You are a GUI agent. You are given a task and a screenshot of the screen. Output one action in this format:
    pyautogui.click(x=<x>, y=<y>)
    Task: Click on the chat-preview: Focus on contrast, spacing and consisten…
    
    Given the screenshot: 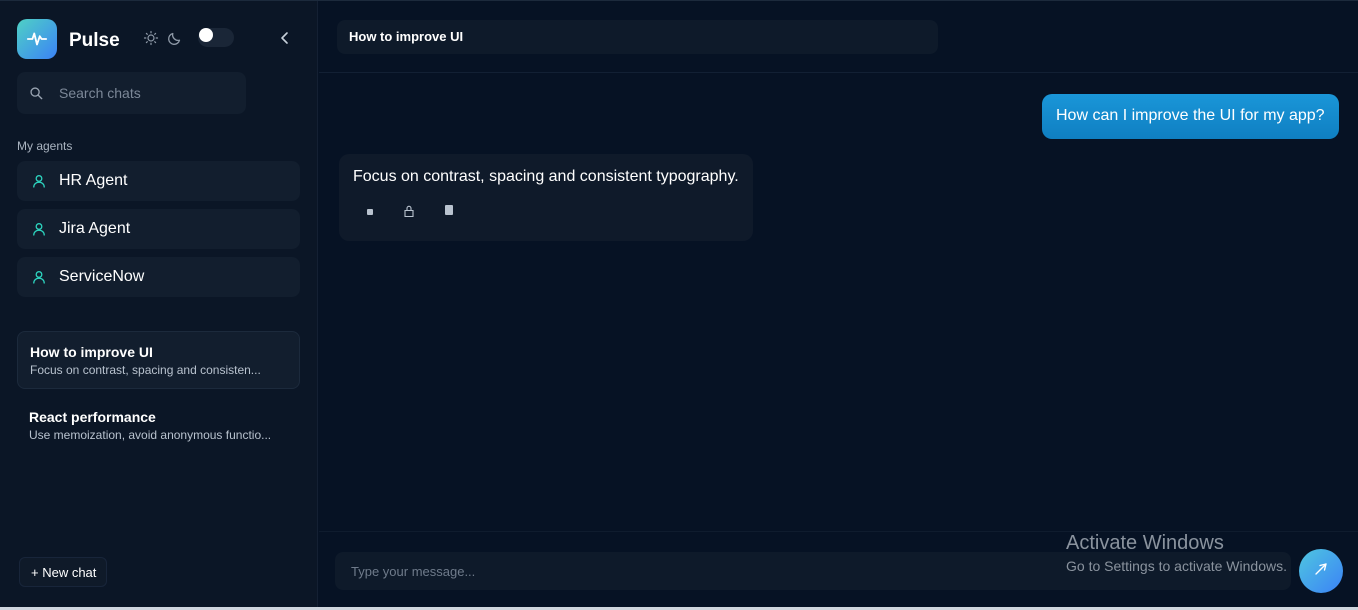 What is the action you would take?
    pyautogui.click(x=145, y=370)
    